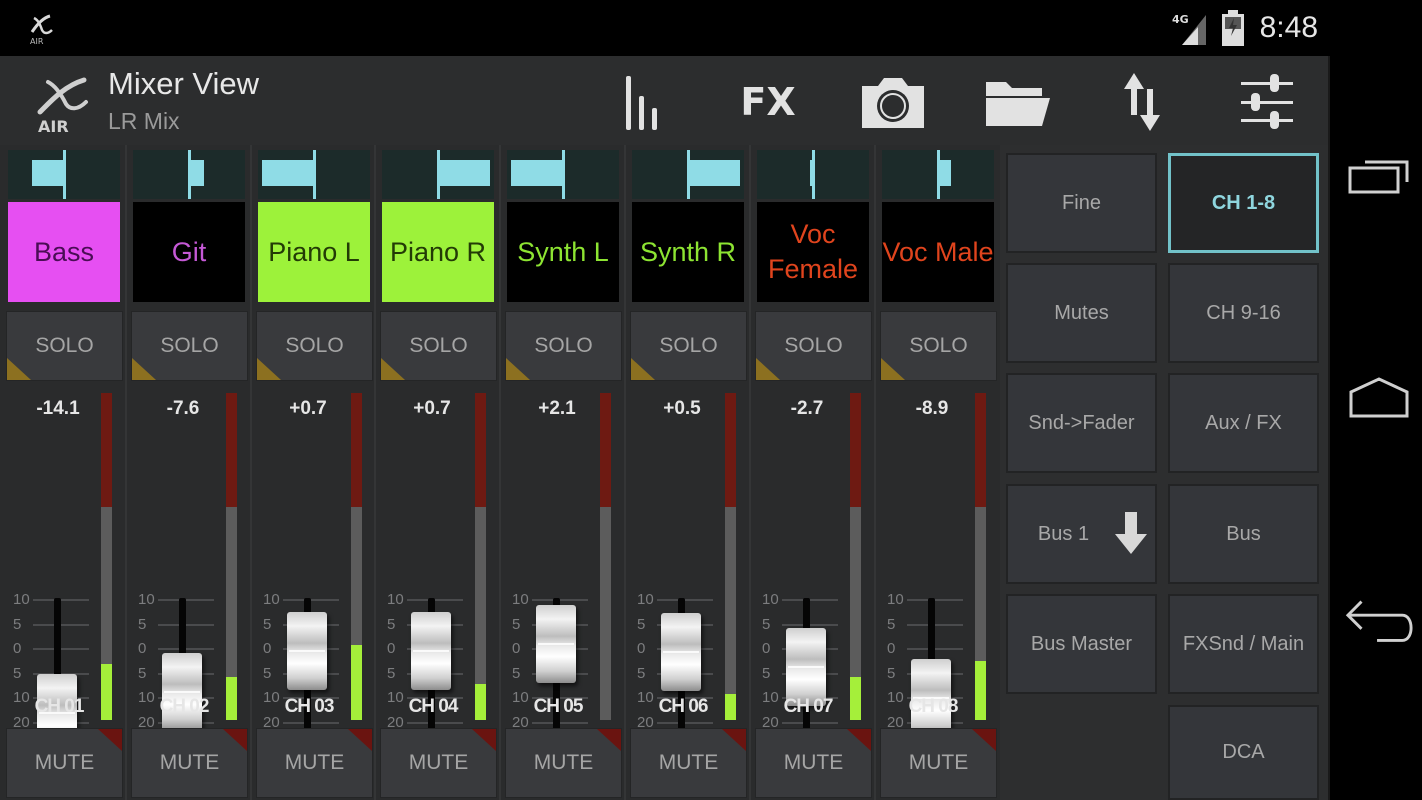  I want to click on channel-id-label: CH 07, so click(808, 706).